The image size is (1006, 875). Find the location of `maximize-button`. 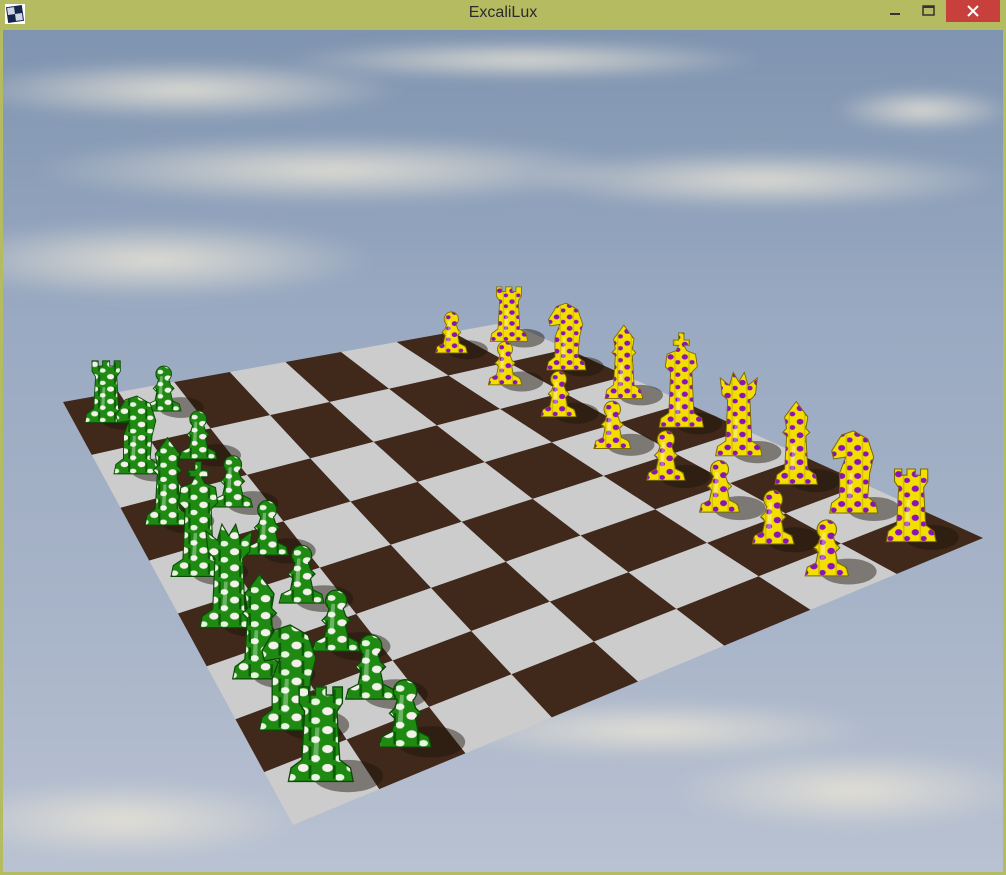

maximize-button is located at coordinates (929, 11).